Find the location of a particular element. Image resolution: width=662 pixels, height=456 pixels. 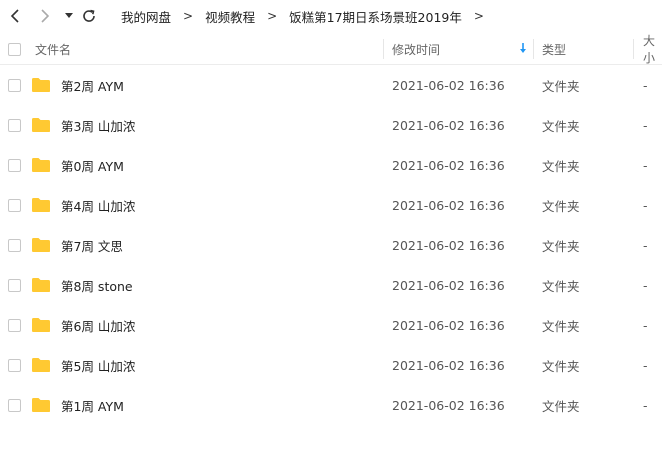

column-name-header: 文件名 is located at coordinates (53, 49).